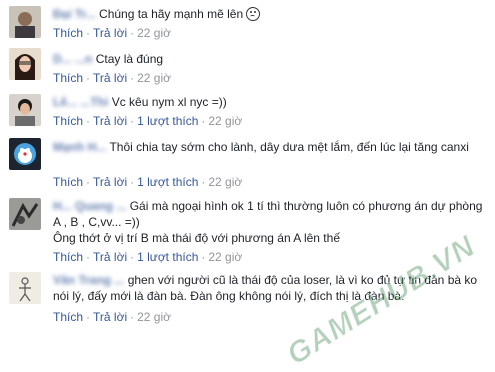 The width and height of the screenshot is (495, 372). Describe the element at coordinates (80, 102) in the screenshot. I see `commenter-name: Lê... ...Thi` at that location.